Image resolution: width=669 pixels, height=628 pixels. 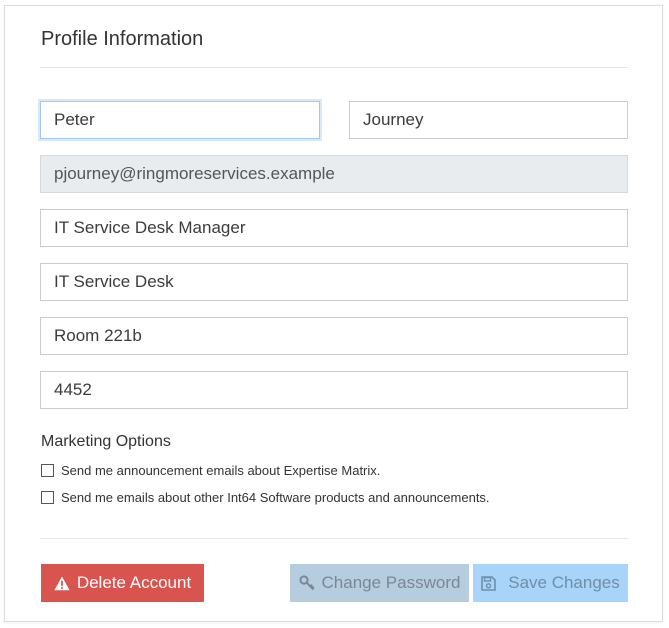 I want to click on change-password-button: Change Password, so click(x=379, y=583).